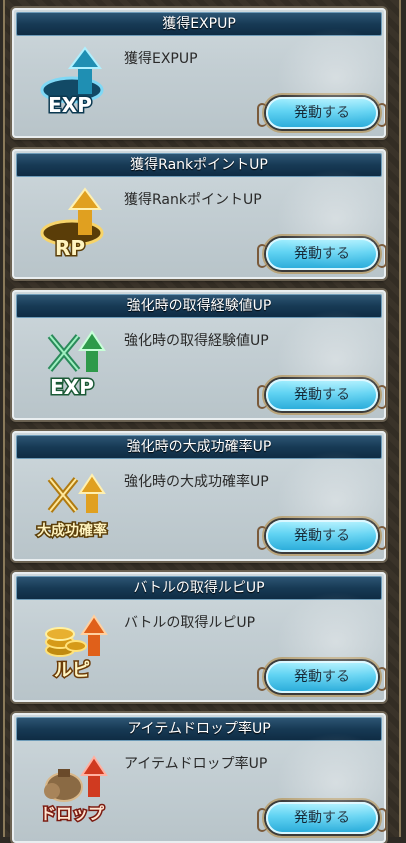  Describe the element at coordinates (196, 482) in the screenshot. I see `card-description: 強化時の大成功確率UP` at that location.